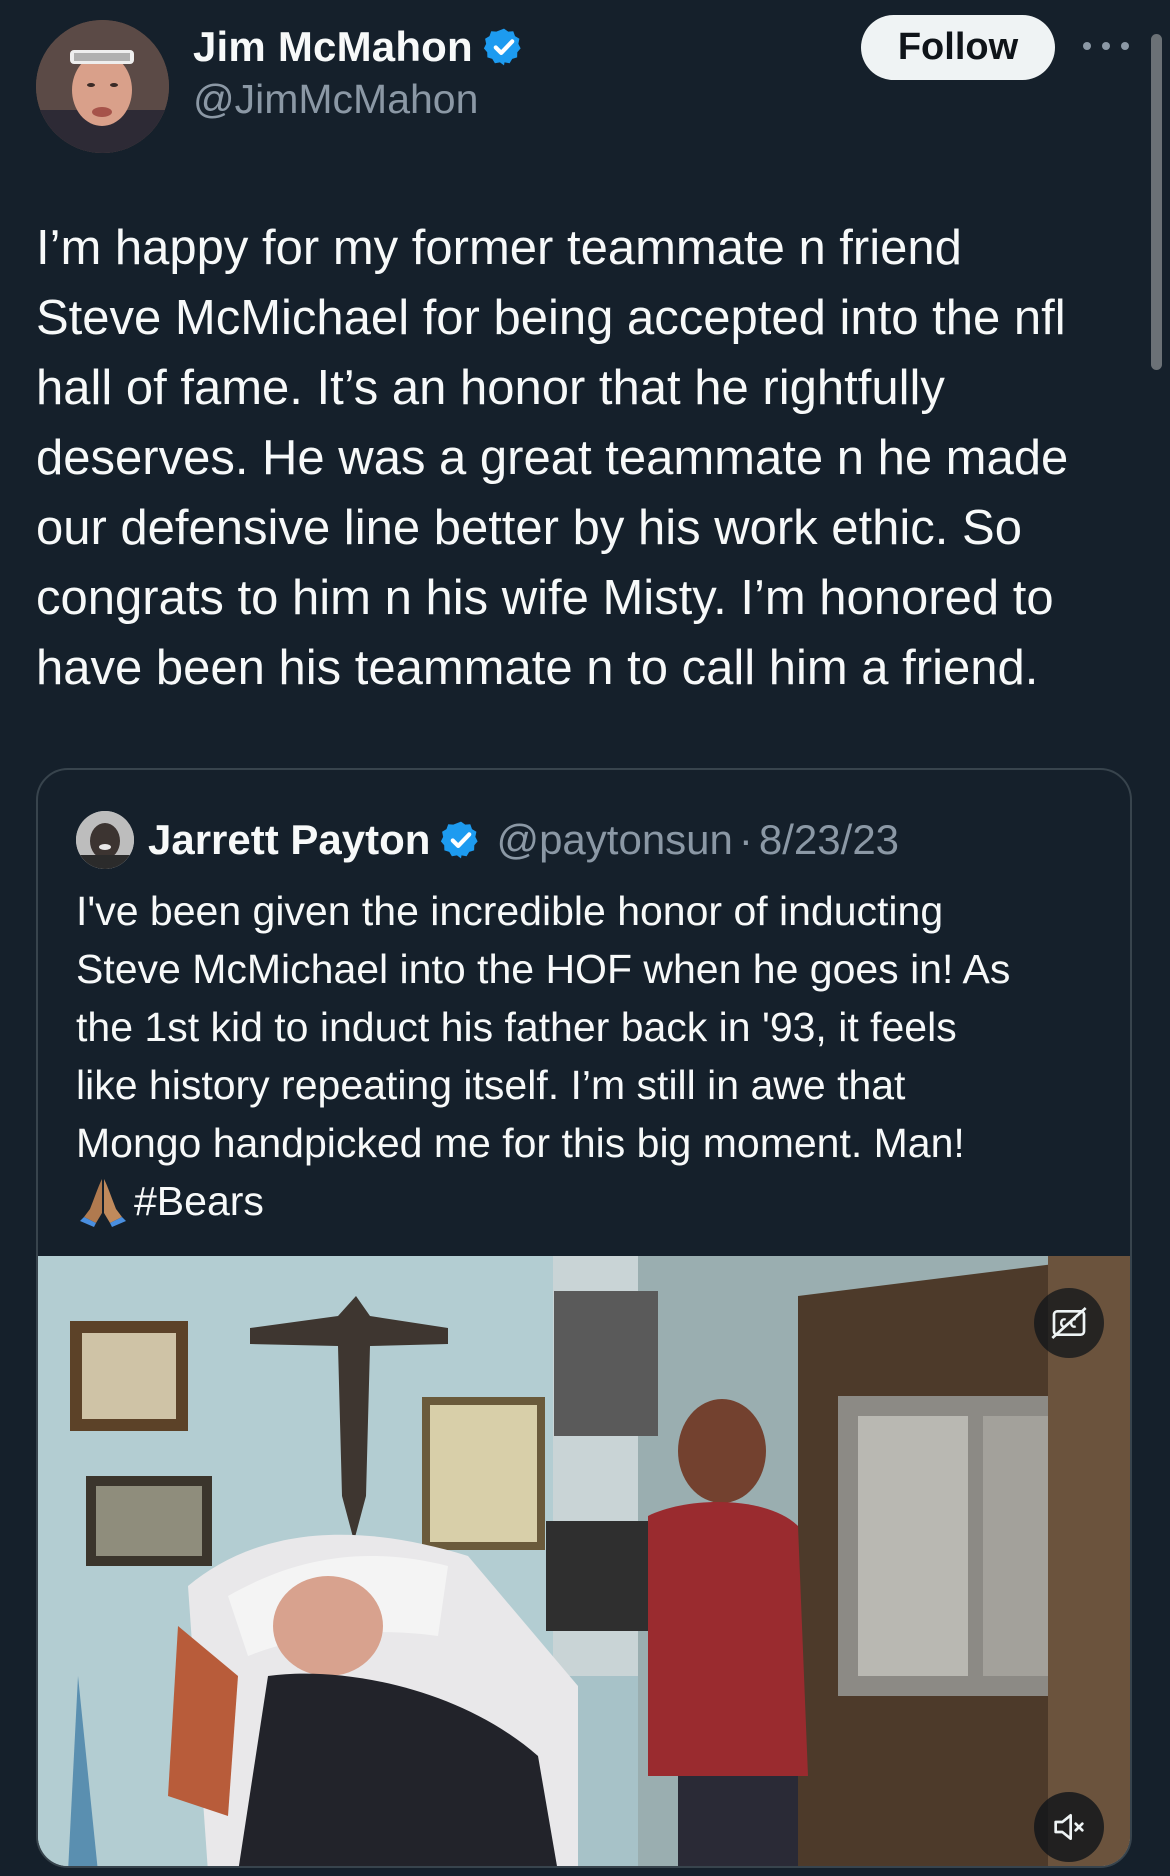 The width and height of the screenshot is (1170, 1876). I want to click on author-avatar, so click(102, 86).